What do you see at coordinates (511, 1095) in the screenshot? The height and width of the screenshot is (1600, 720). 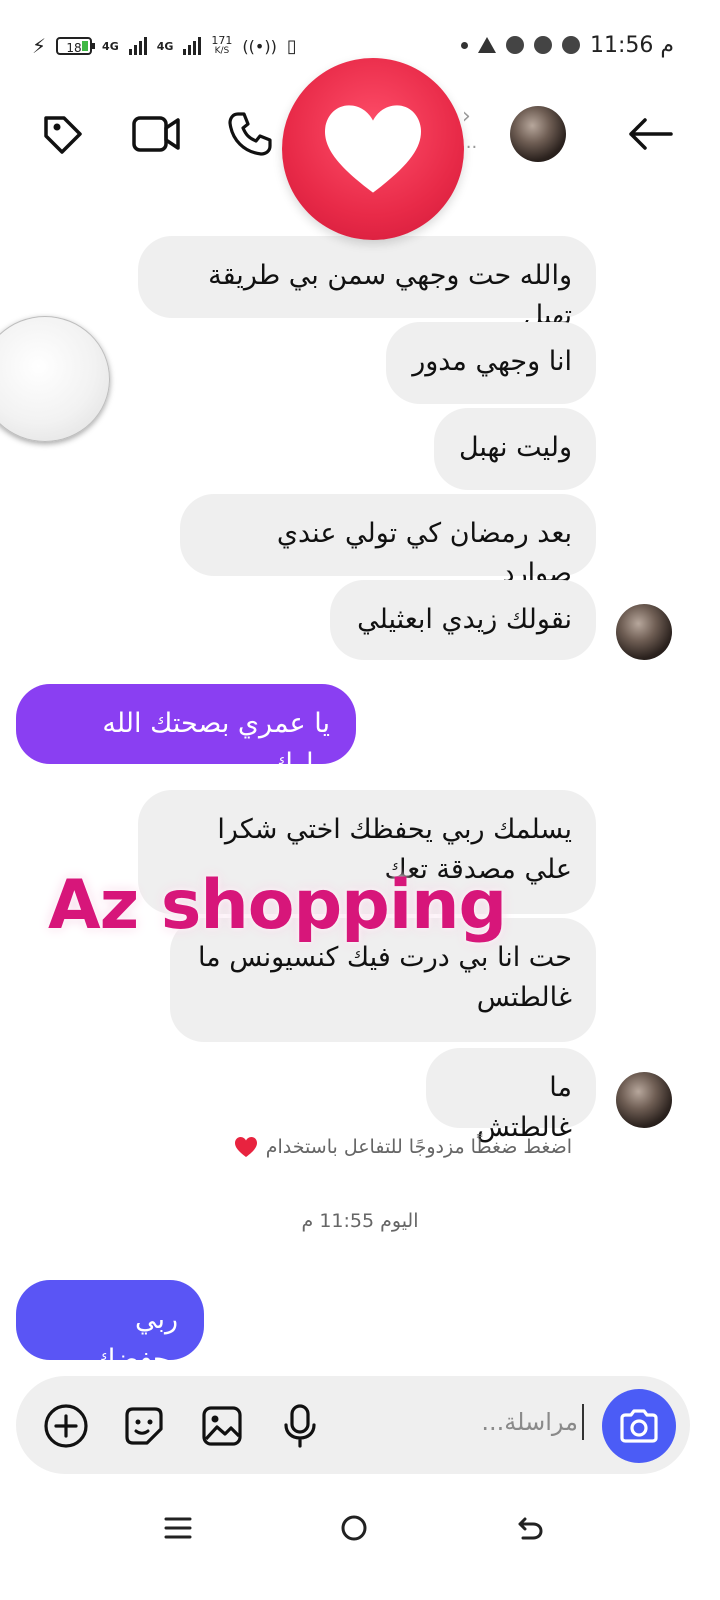 I see `message-bubble-incoming: ما غالطتش` at bounding box center [511, 1095].